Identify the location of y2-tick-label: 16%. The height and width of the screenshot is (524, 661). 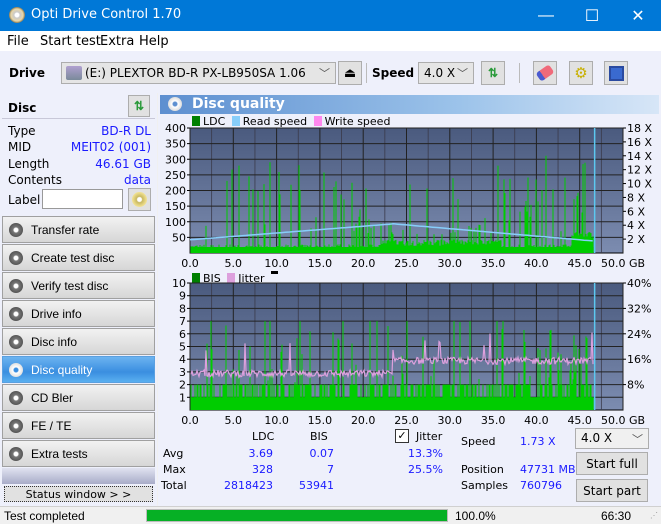
(639, 359).